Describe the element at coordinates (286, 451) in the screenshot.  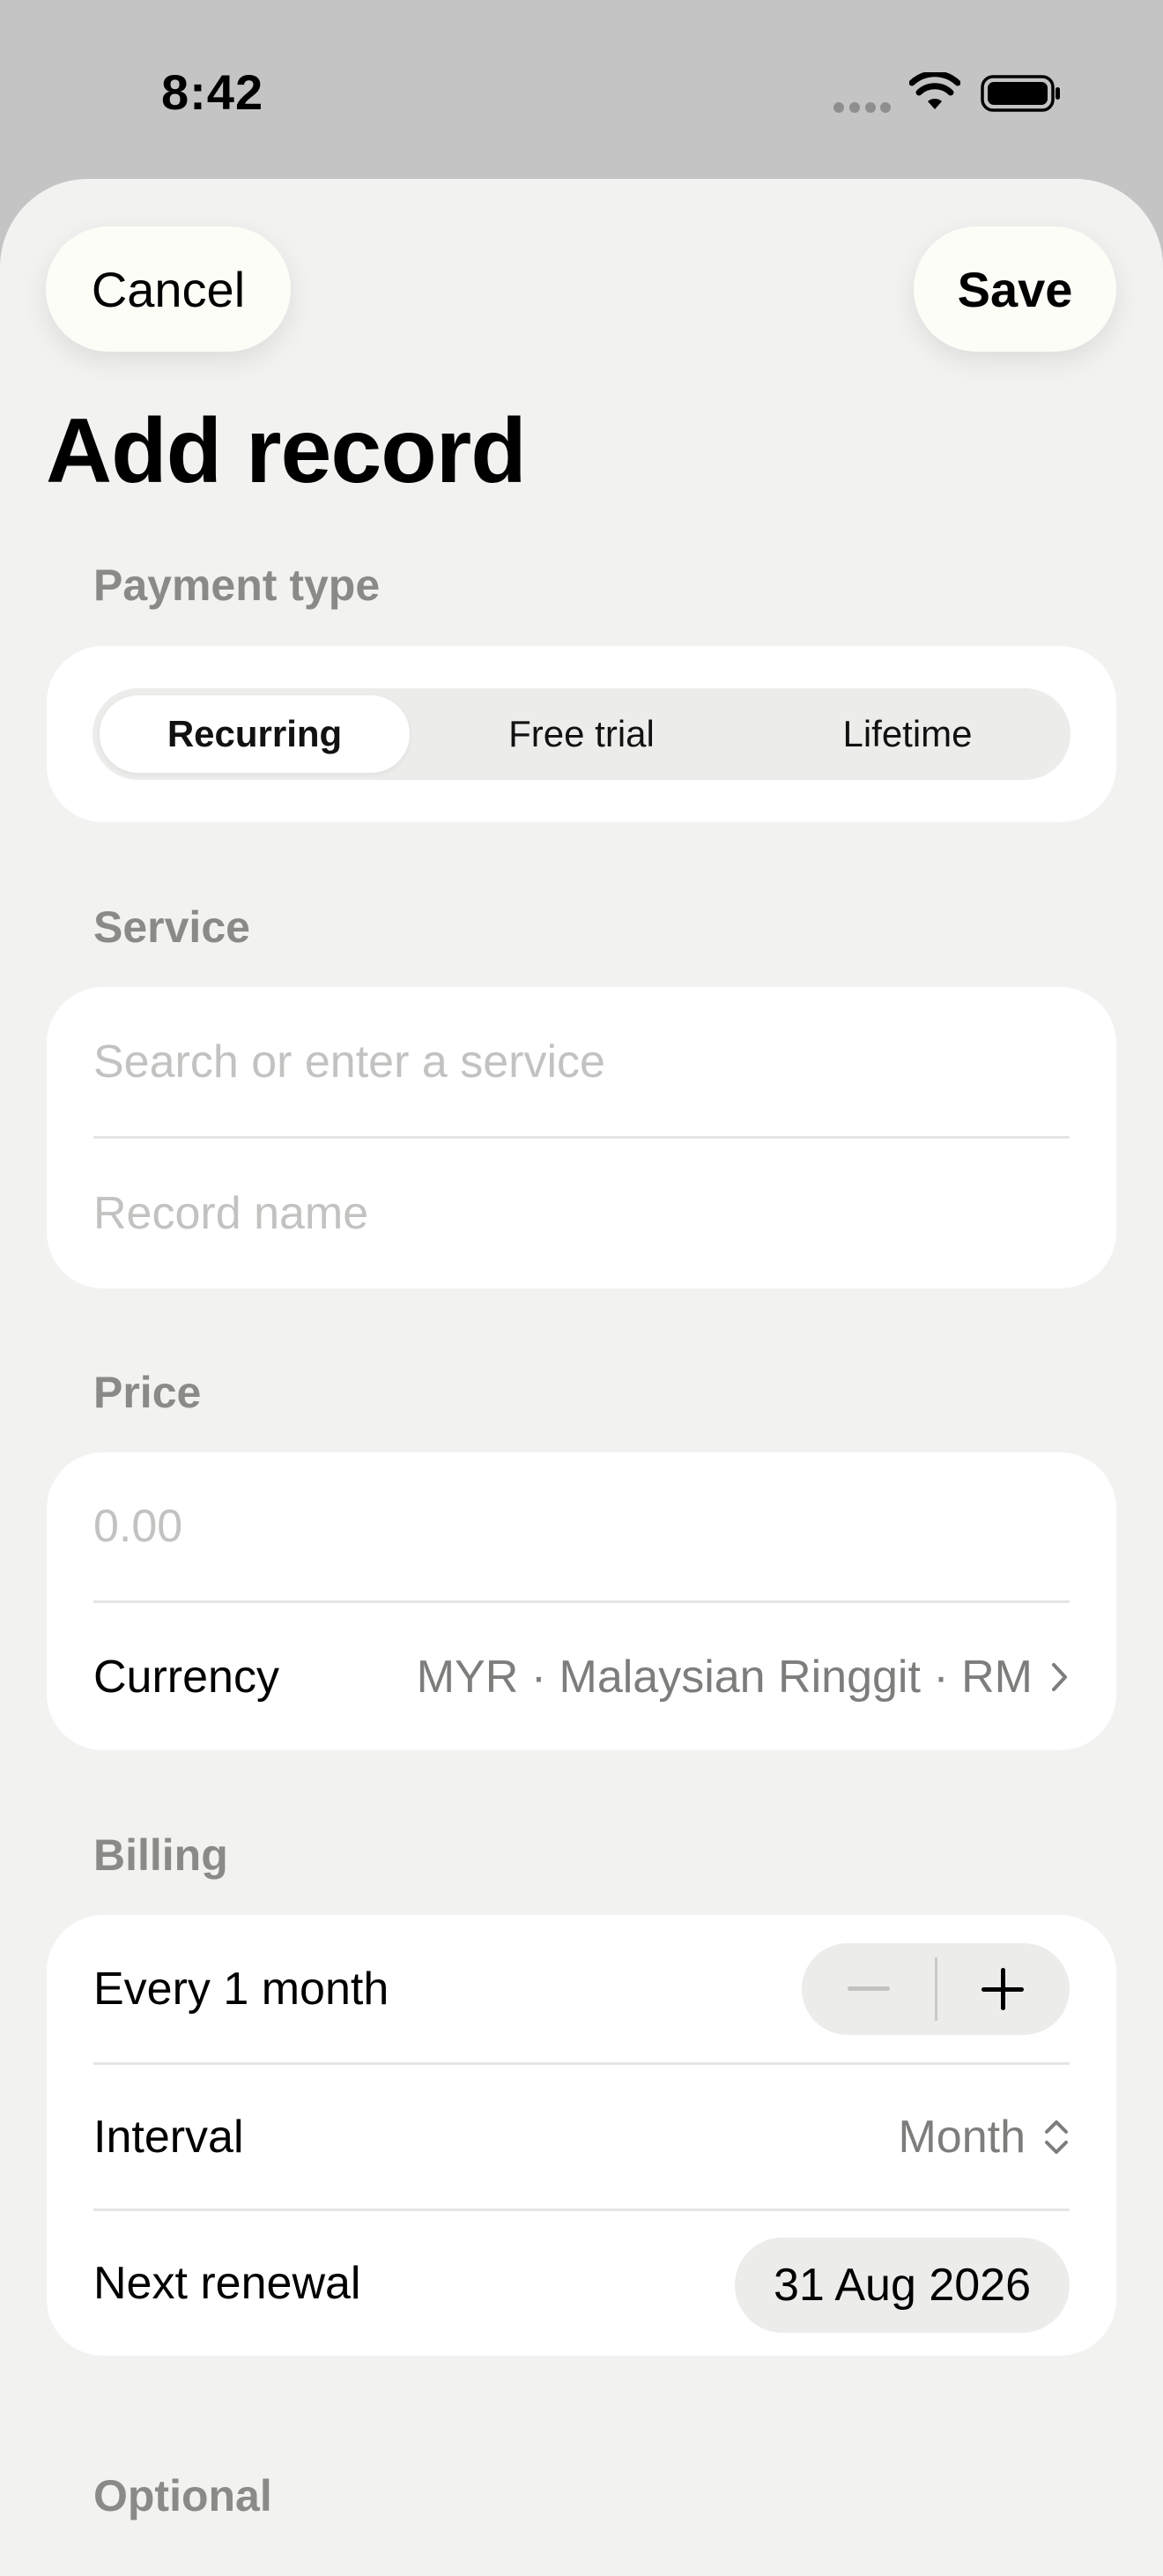
I see `page-title: Add record` at that location.